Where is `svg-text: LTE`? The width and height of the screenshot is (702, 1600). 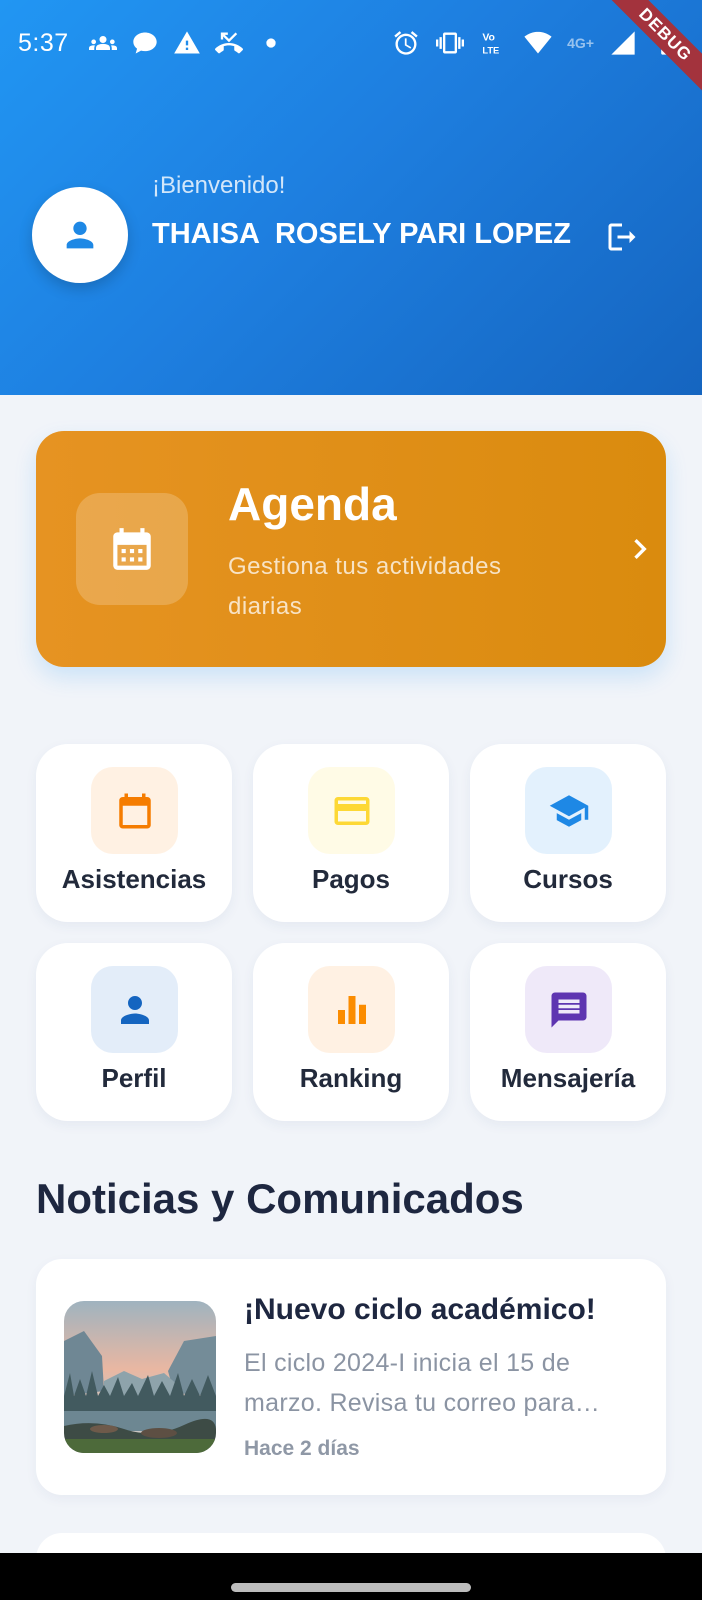
svg-text: LTE is located at coordinates (490, 51).